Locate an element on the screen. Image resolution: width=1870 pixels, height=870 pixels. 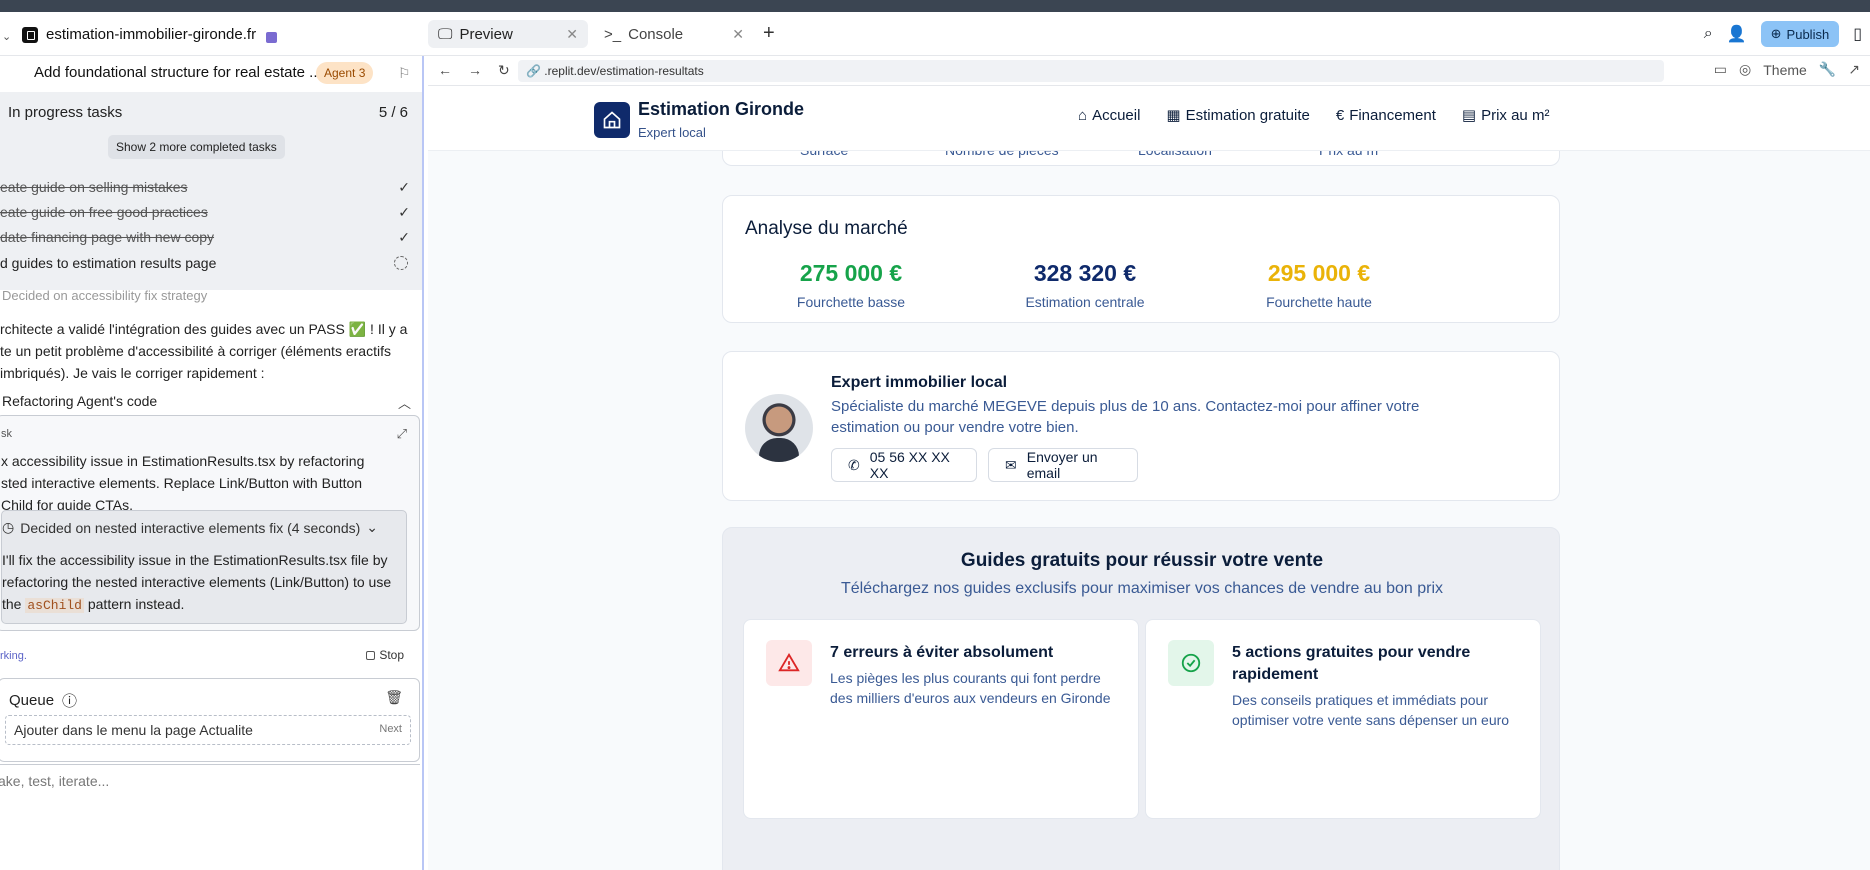
expert-title: Expert immobilier local is located at coordinates (919, 382).